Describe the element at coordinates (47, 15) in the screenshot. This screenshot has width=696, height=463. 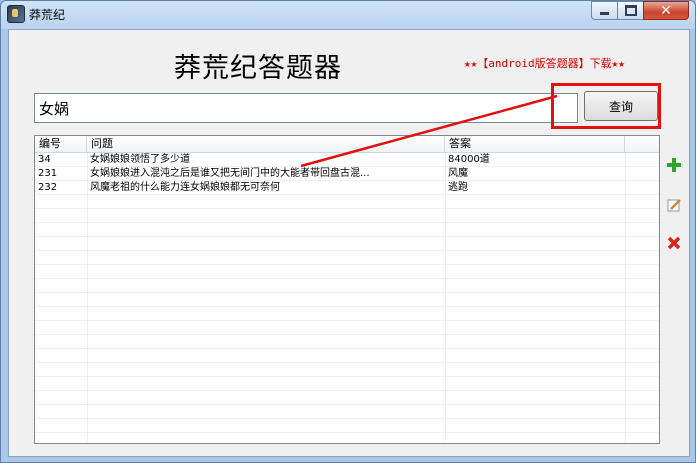
I see `window-title: 莽荒纪` at that location.